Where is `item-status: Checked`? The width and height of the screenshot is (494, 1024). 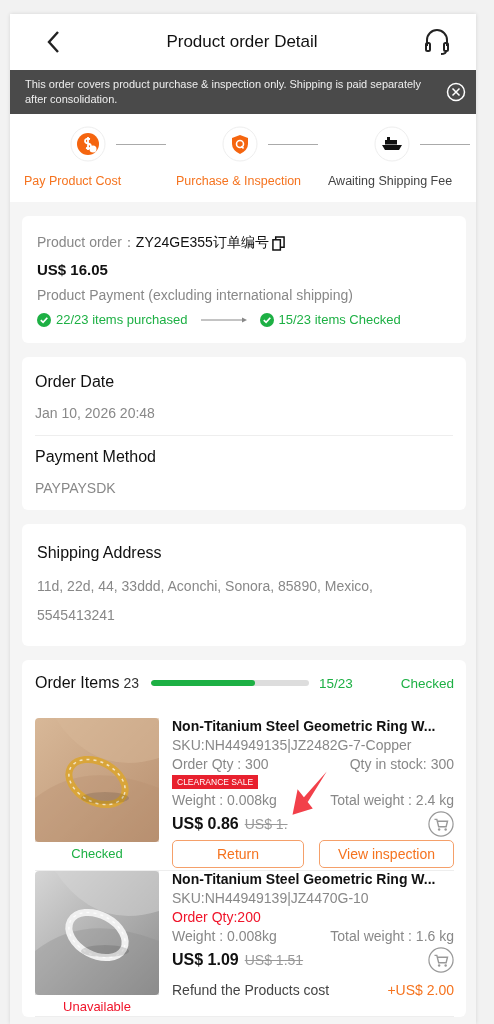 item-status: Checked is located at coordinates (97, 853).